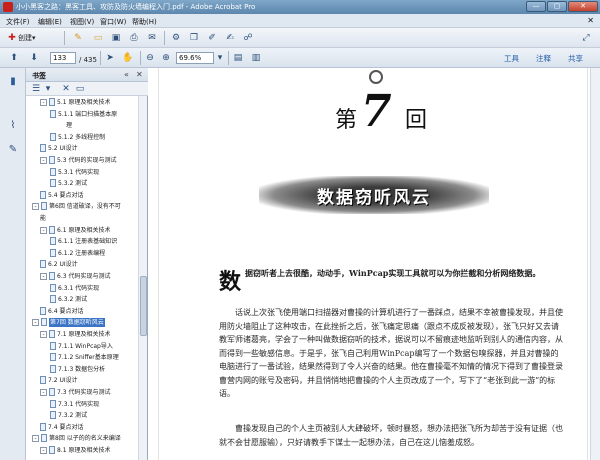 The image size is (600, 460). What do you see at coordinates (83, 115) in the screenshot?
I see `bookmark-item: 5.1.1 端口扫描基本原` at bounding box center [83, 115].